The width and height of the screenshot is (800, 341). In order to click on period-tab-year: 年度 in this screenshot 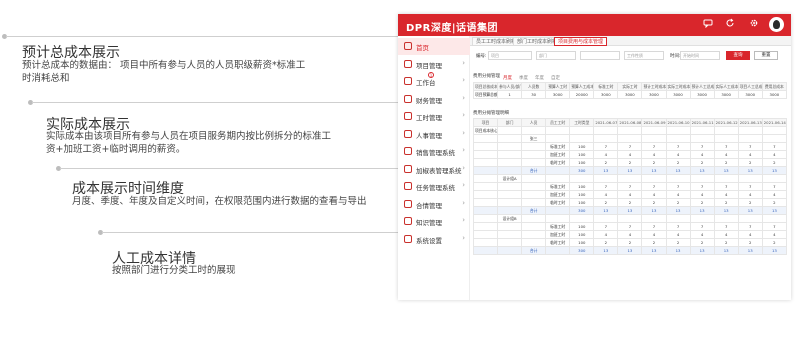, I will do `click(539, 78)`.